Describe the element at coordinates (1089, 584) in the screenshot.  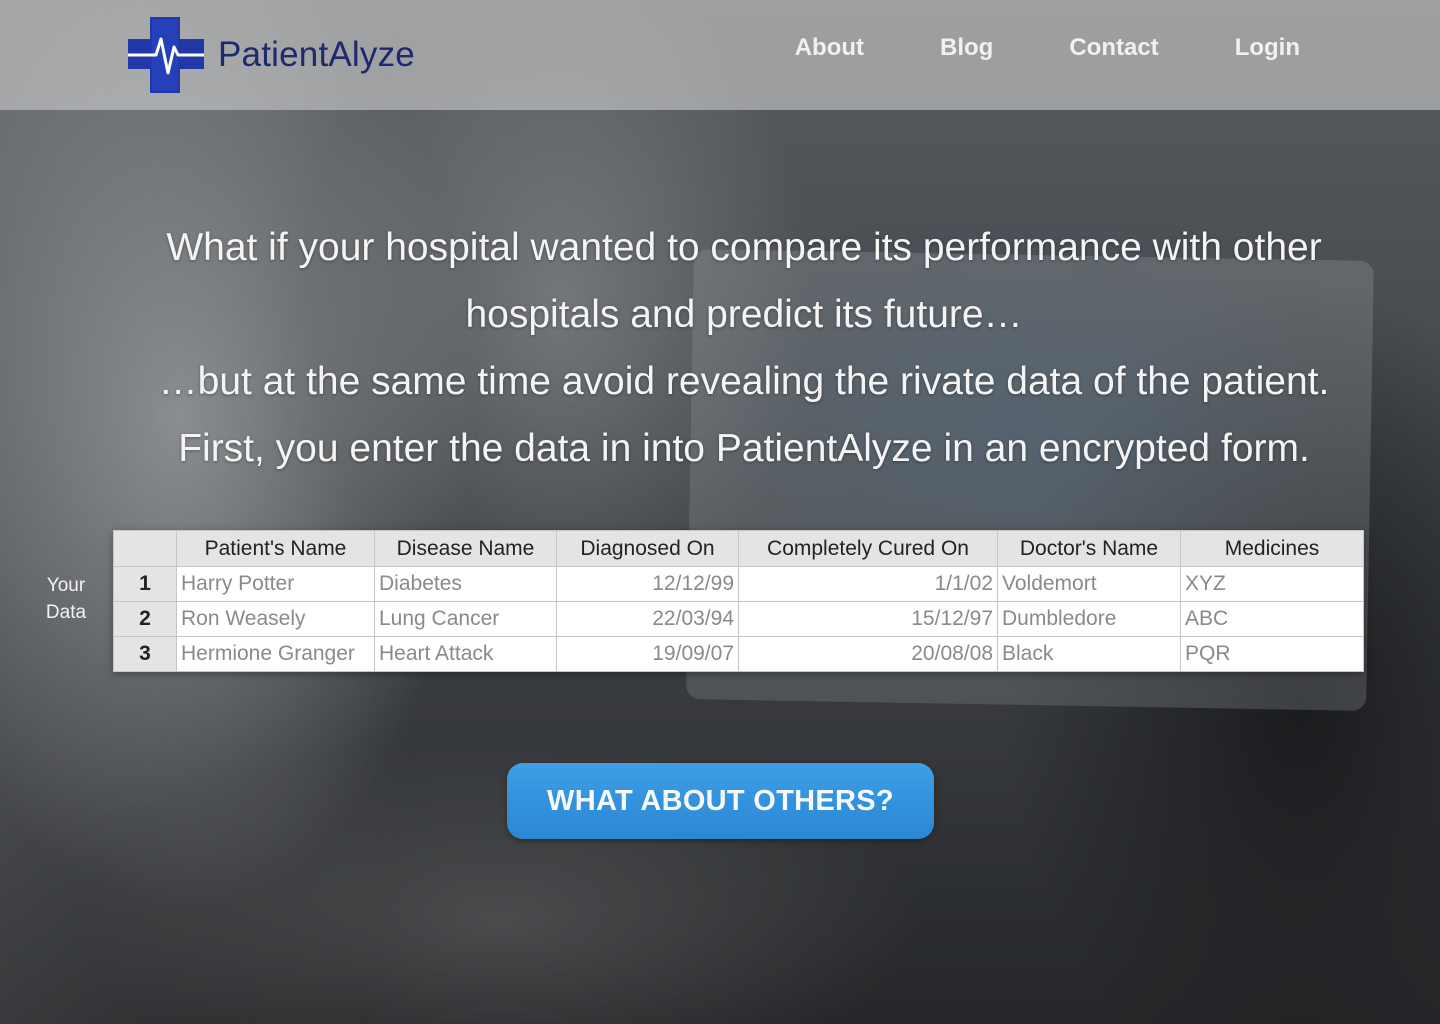
I see `table-cell: Voldemort` at that location.